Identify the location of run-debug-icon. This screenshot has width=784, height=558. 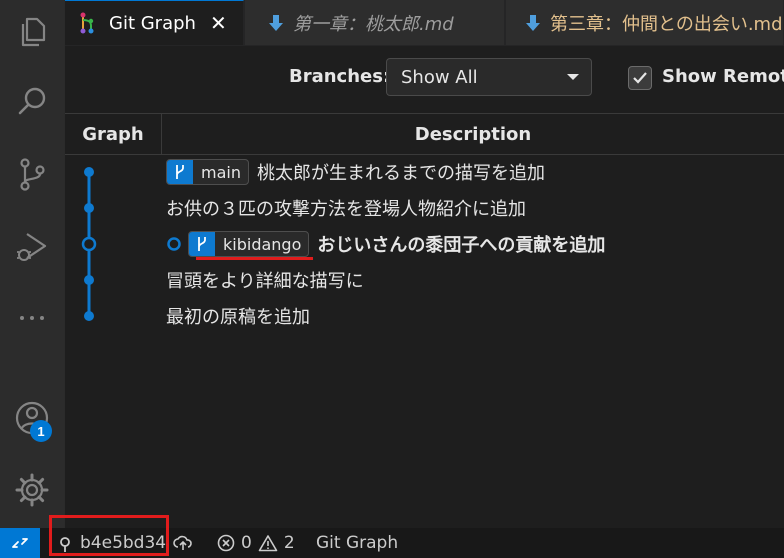
(32, 246).